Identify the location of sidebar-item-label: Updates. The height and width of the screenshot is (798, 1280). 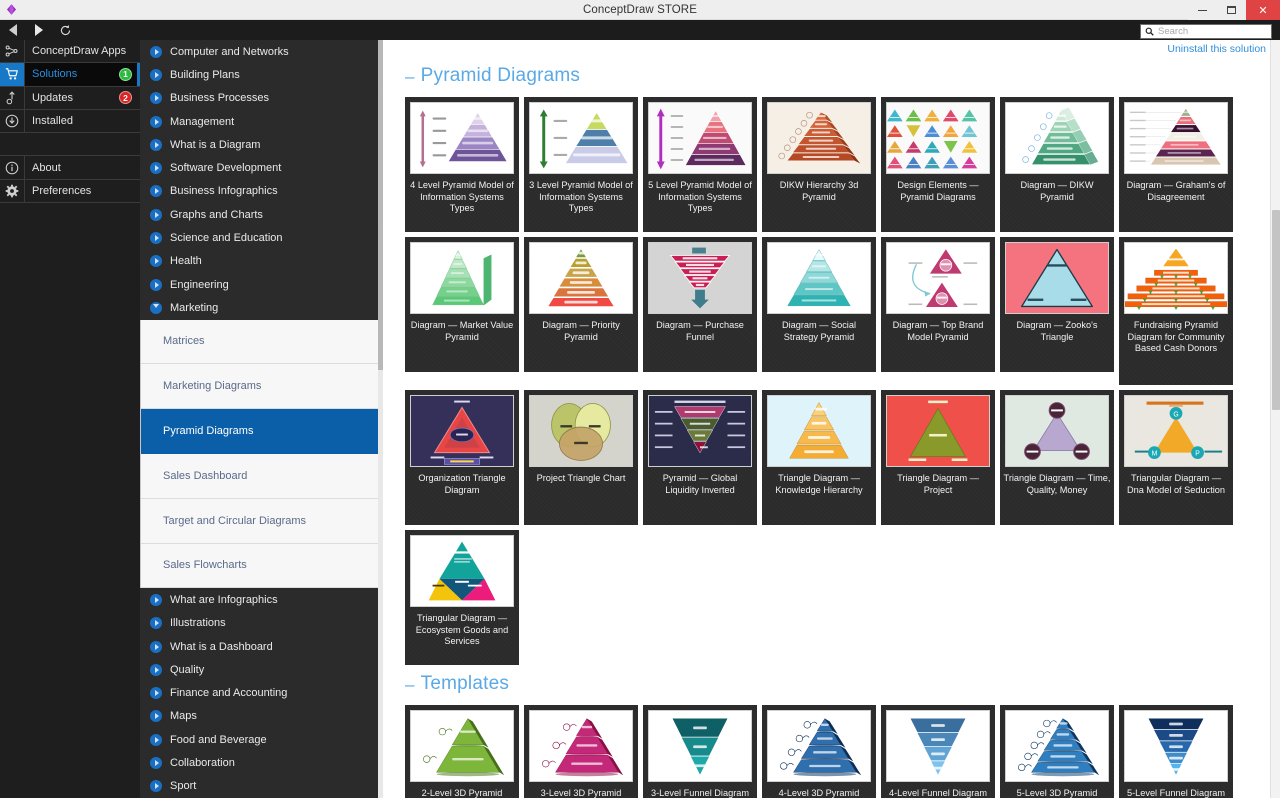
(52, 97).